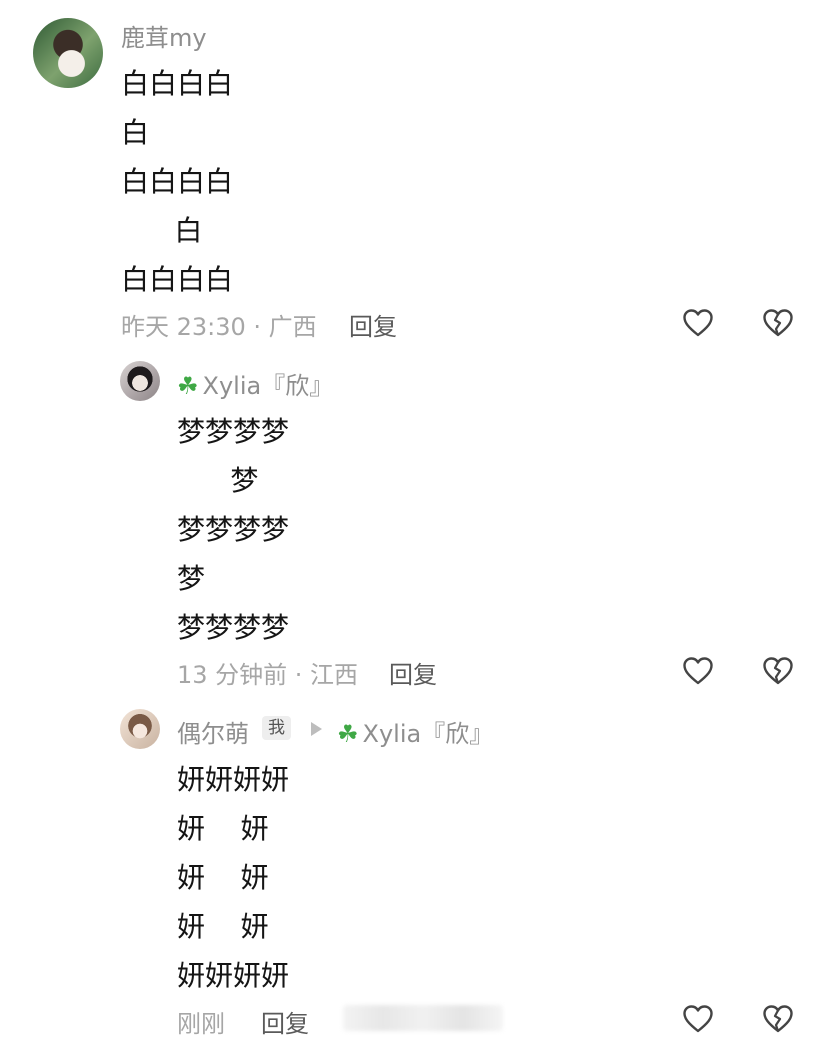  Describe the element at coordinates (219, 327) in the screenshot. I see `comment-meta: 昨天 23:30 · 广西` at that location.